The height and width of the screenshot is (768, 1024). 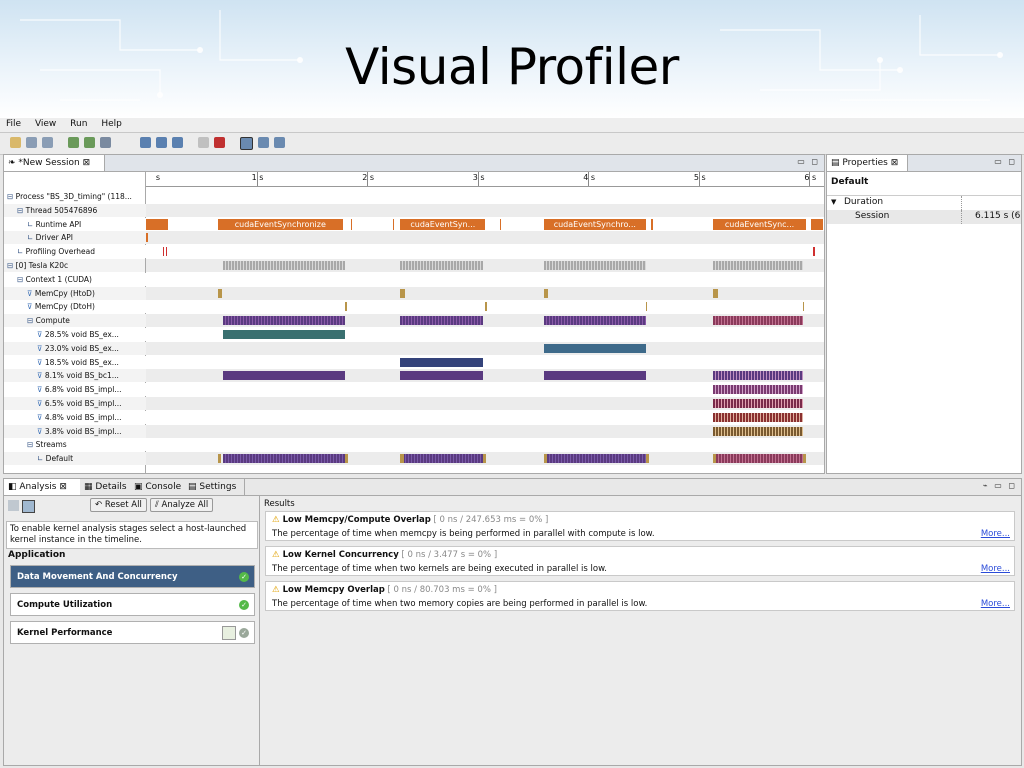 I want to click on menu-help: Help, so click(x=111, y=123).